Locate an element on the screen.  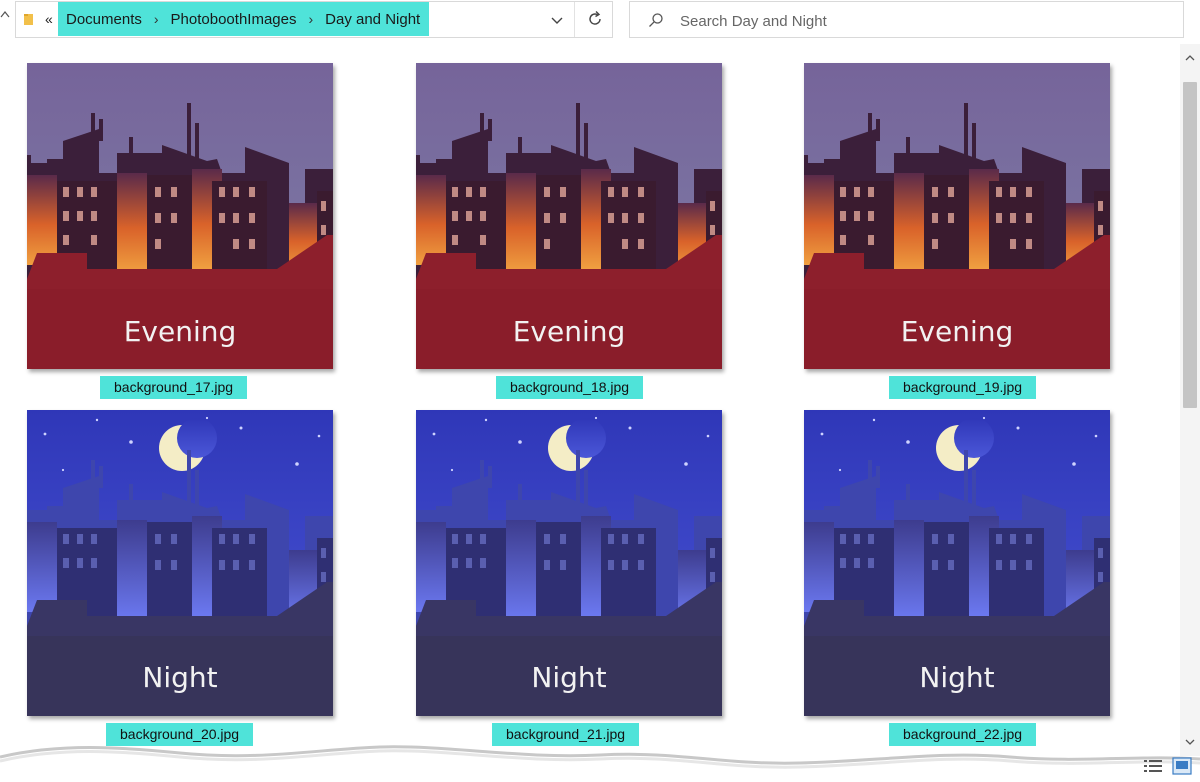
file-tile-background-19: Evening background_19.jpg is located at coordinates (958, 233).